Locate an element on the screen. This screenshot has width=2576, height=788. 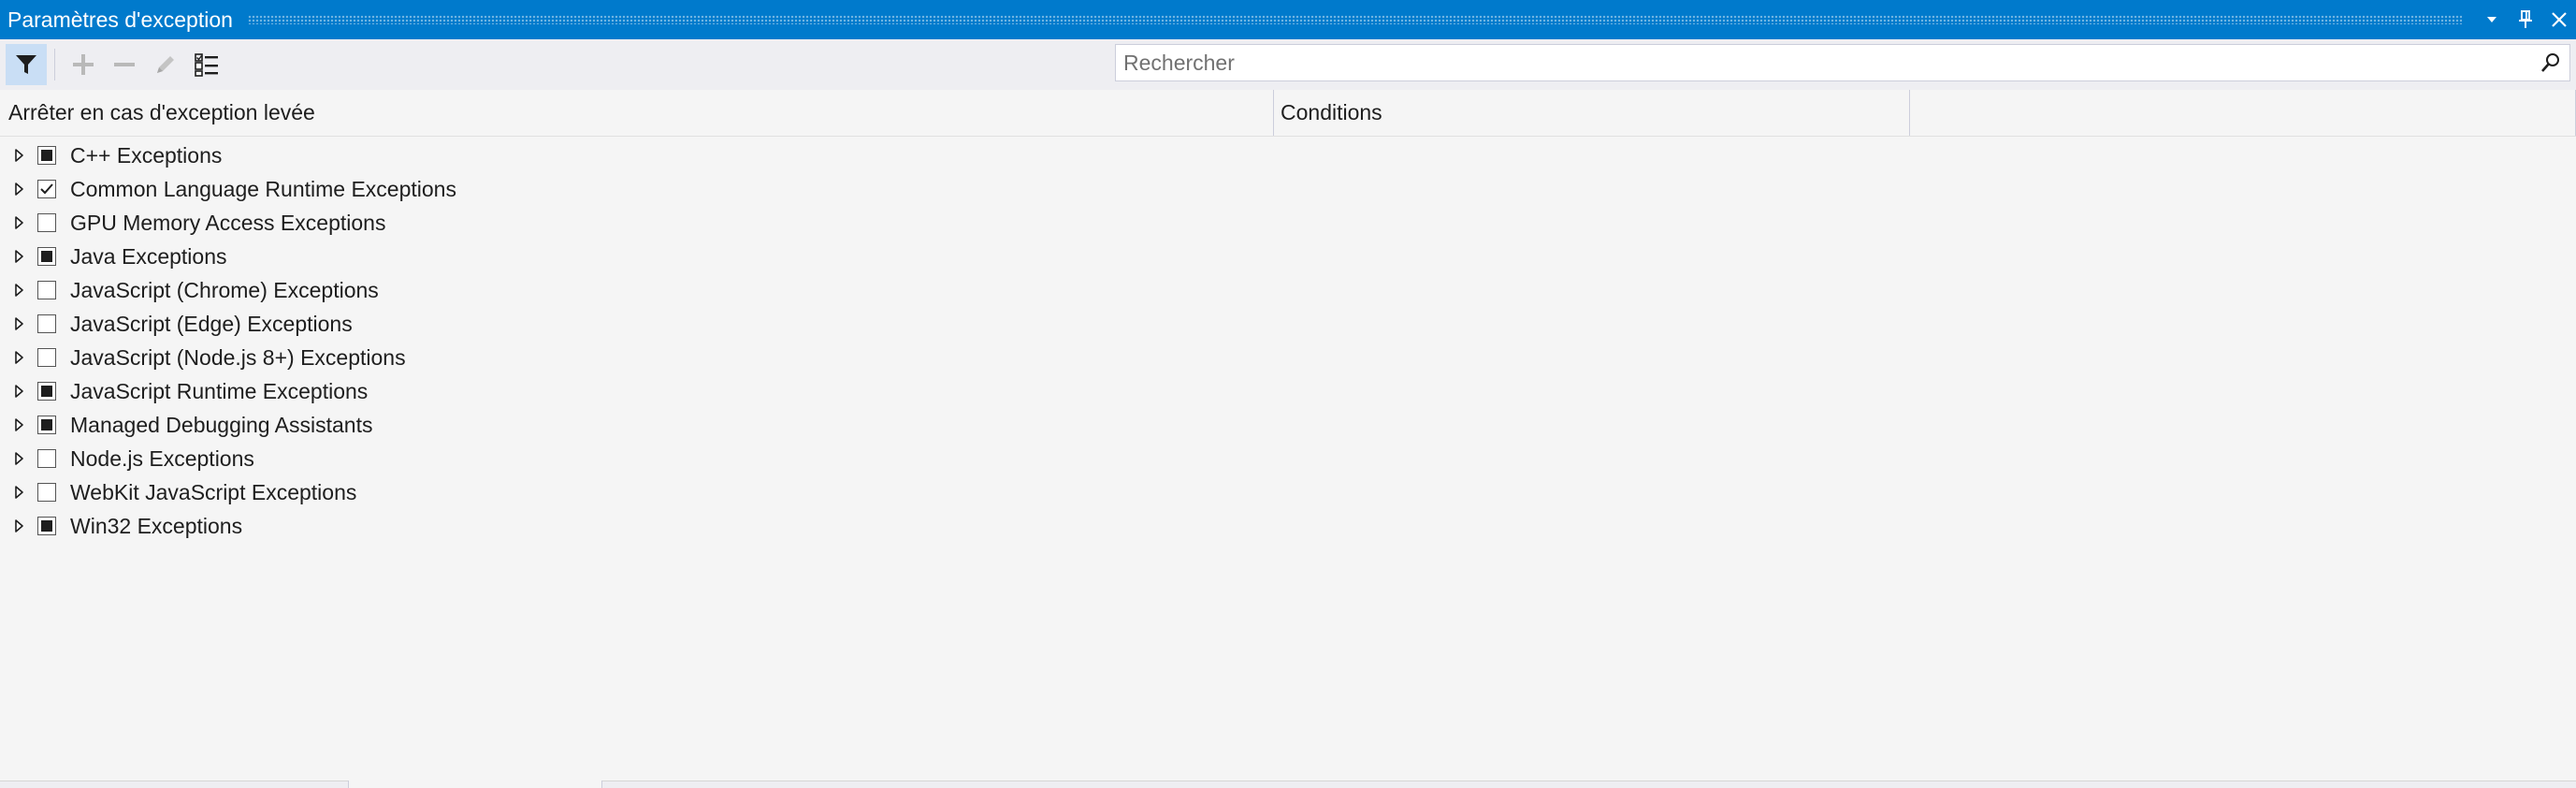
title-bar: Paramètres d'exception is located at coordinates (1288, 19).